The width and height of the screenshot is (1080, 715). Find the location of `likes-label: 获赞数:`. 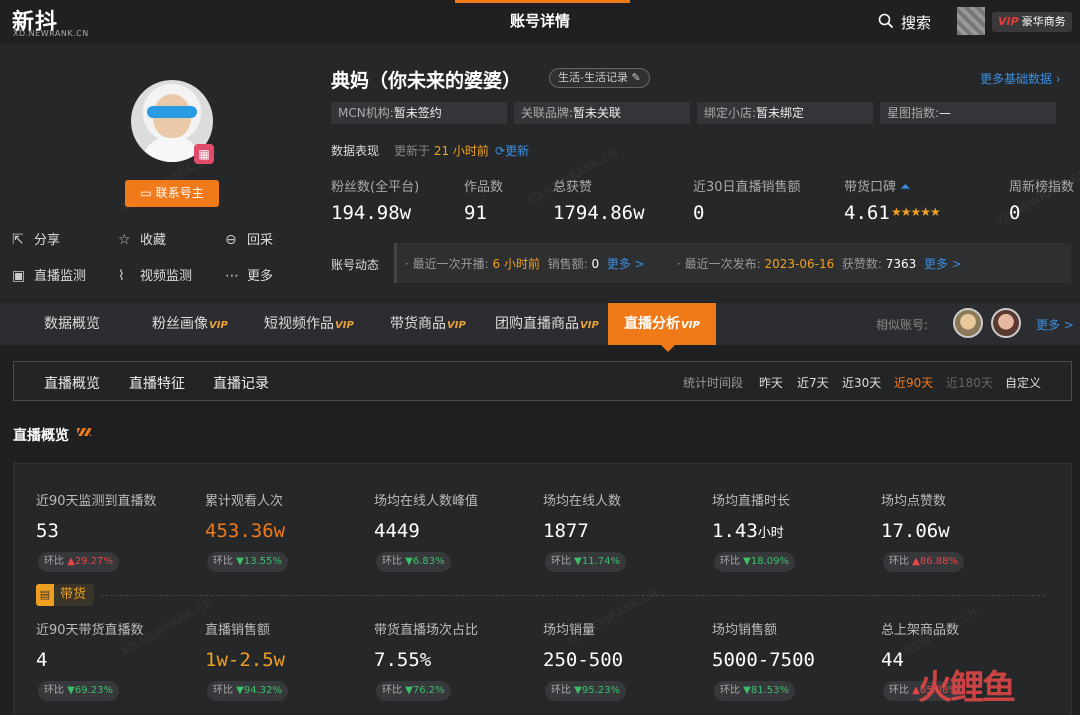

likes-label: 获赞数: is located at coordinates (861, 264).